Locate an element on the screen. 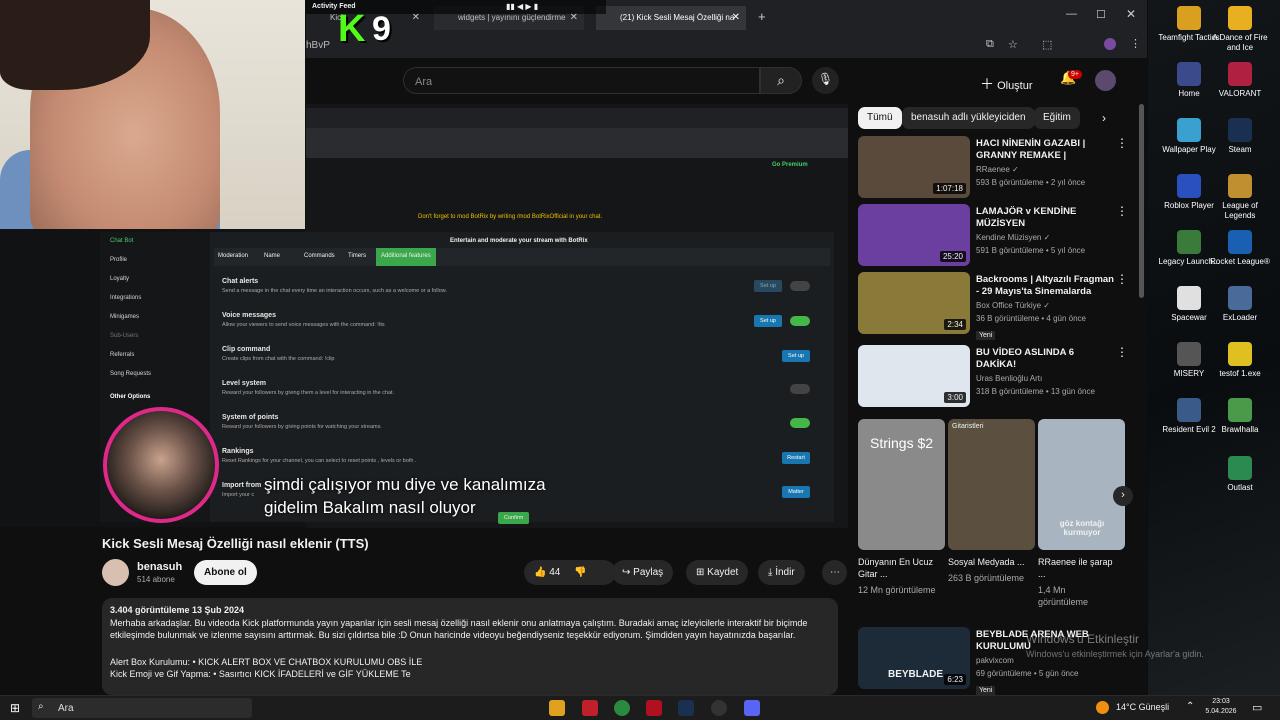 The width and height of the screenshot is (1280, 720). sidebar-item-loyalty: Loyalty is located at coordinates (119, 279).